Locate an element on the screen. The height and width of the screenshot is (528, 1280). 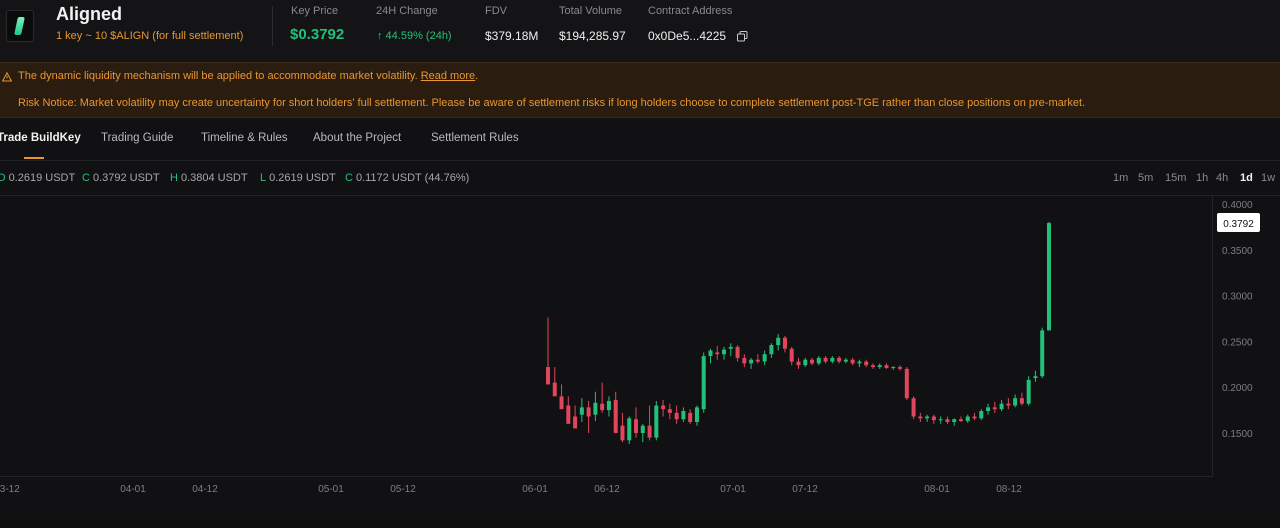
warning-icon is located at coordinates (7, 77).